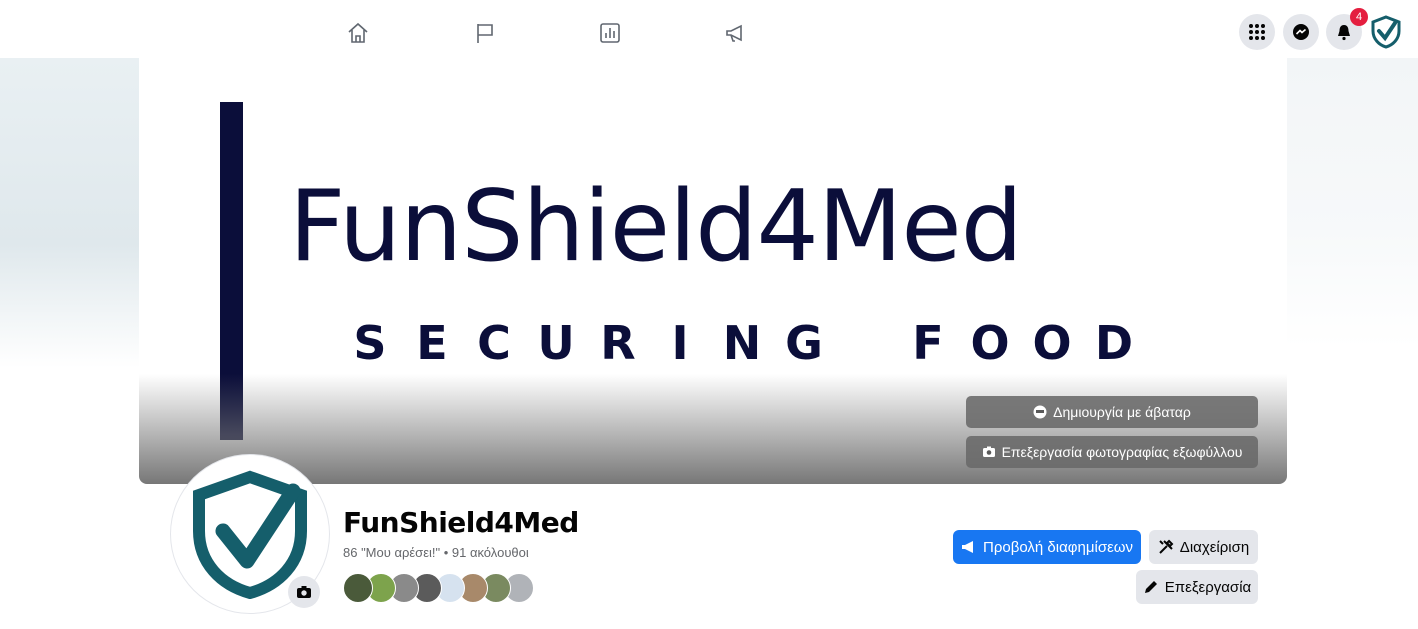 The image size is (1418, 629). What do you see at coordinates (1257, 32) in the screenshot?
I see `grid-menu-icon` at bounding box center [1257, 32].